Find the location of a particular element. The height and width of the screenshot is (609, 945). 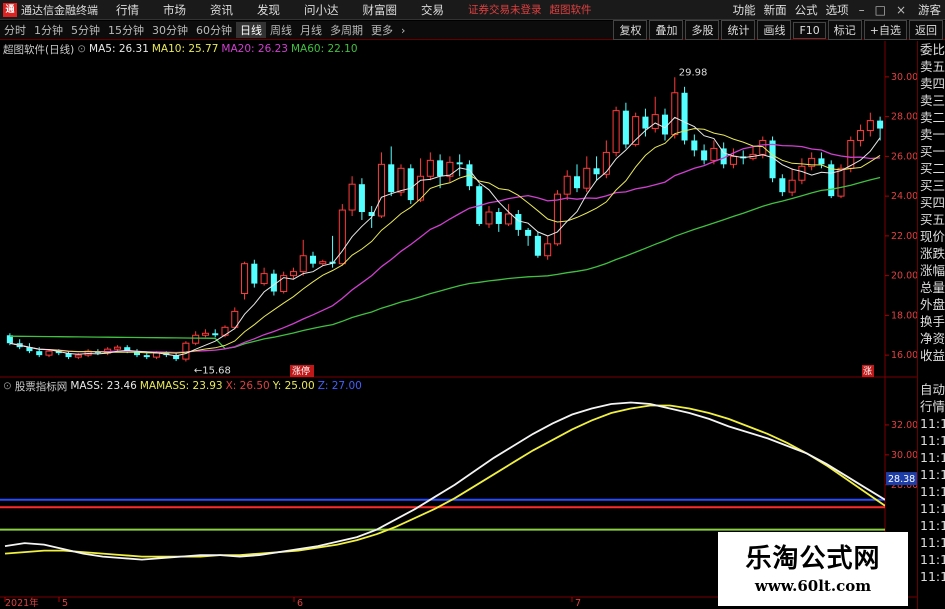

price-tick-label: 26.00 is located at coordinates (904, 156).